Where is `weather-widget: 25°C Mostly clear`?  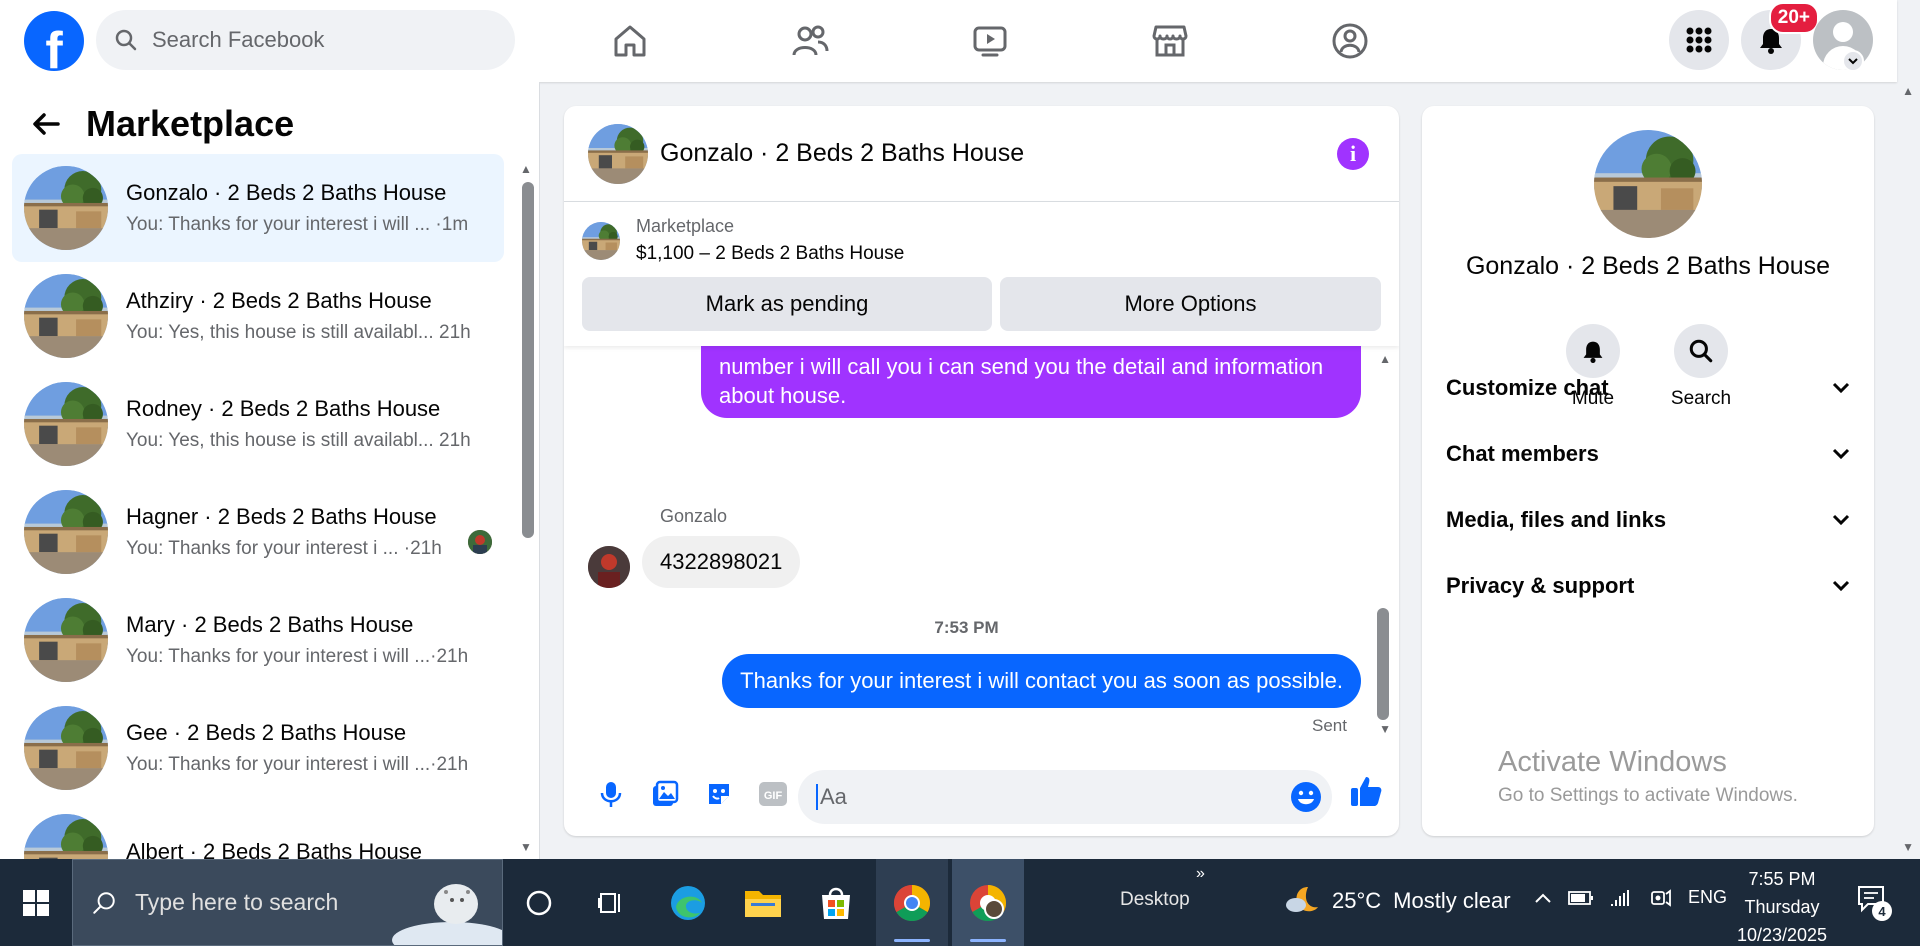 weather-widget: 25°C Mostly clear is located at coordinates (1396, 901).